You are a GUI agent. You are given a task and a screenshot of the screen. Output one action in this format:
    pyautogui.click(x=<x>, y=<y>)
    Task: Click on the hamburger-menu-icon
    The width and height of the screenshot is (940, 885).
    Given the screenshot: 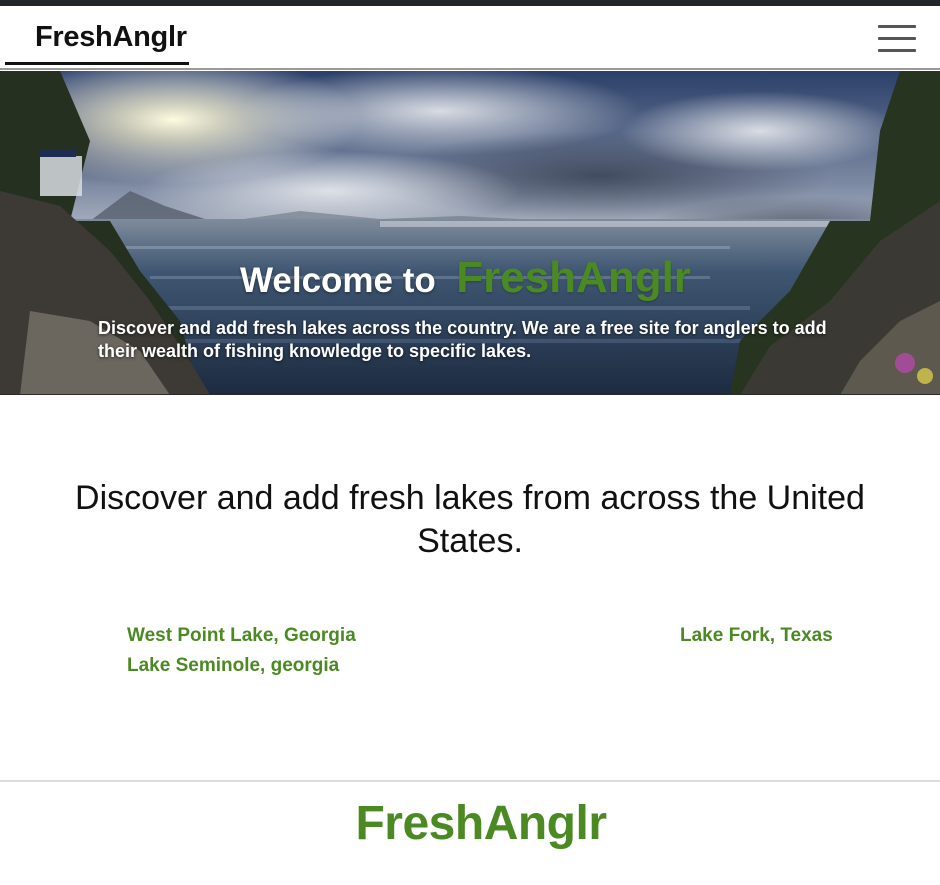 What is the action you would take?
    pyautogui.click(x=897, y=40)
    